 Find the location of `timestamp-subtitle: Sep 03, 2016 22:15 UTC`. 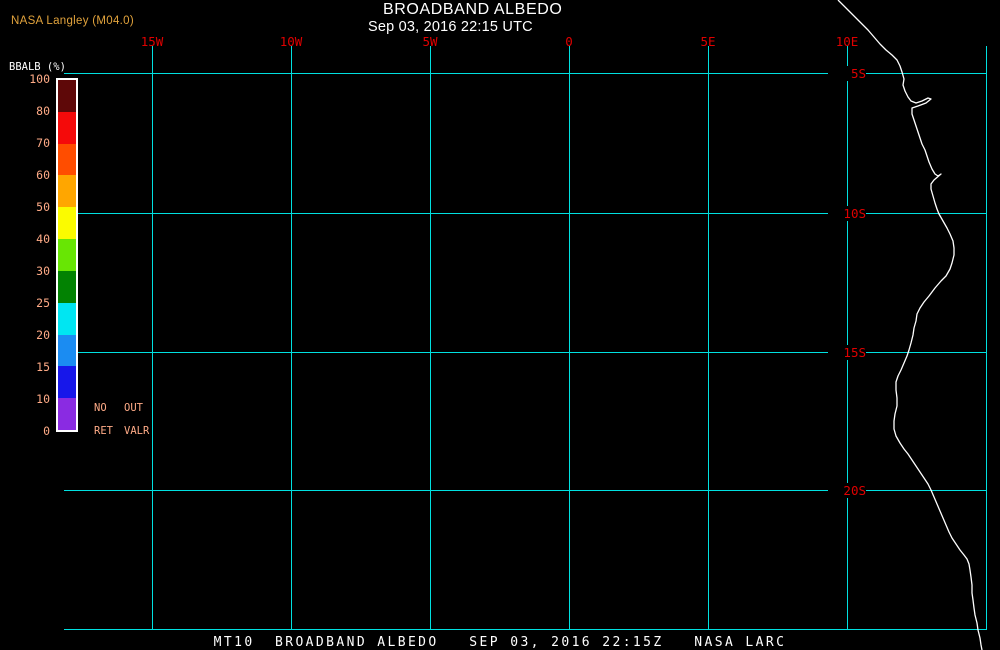

timestamp-subtitle: Sep 03, 2016 22:15 UTC is located at coordinates (450, 27).